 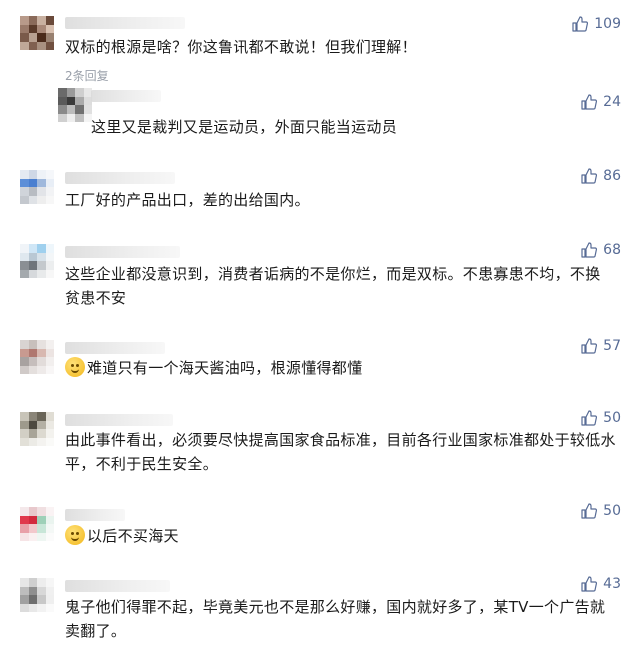 What do you see at coordinates (607, 24) in the screenshot?
I see `like-count: 109` at bounding box center [607, 24].